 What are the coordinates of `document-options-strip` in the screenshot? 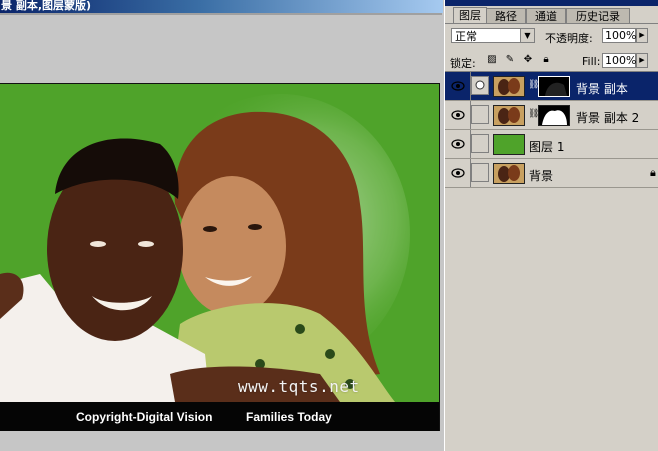 It's located at (221, 14).